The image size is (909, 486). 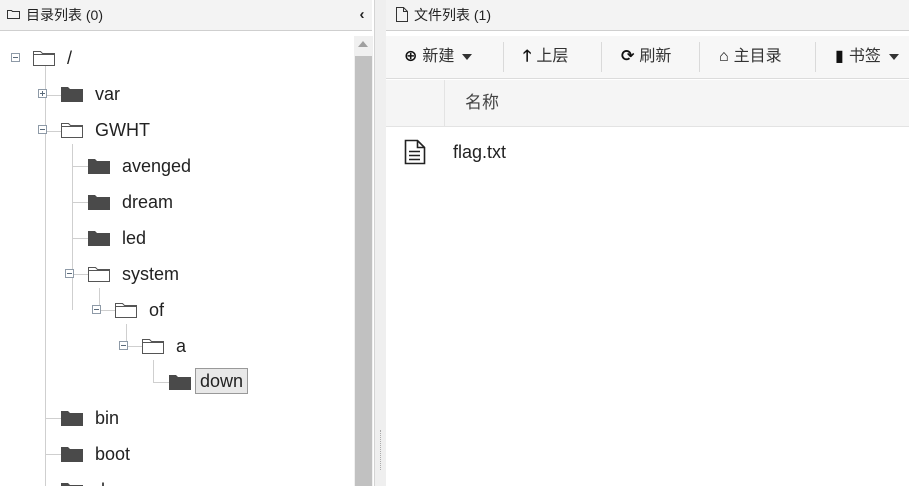 I want to click on file-table-header: 名称, so click(x=647, y=103).